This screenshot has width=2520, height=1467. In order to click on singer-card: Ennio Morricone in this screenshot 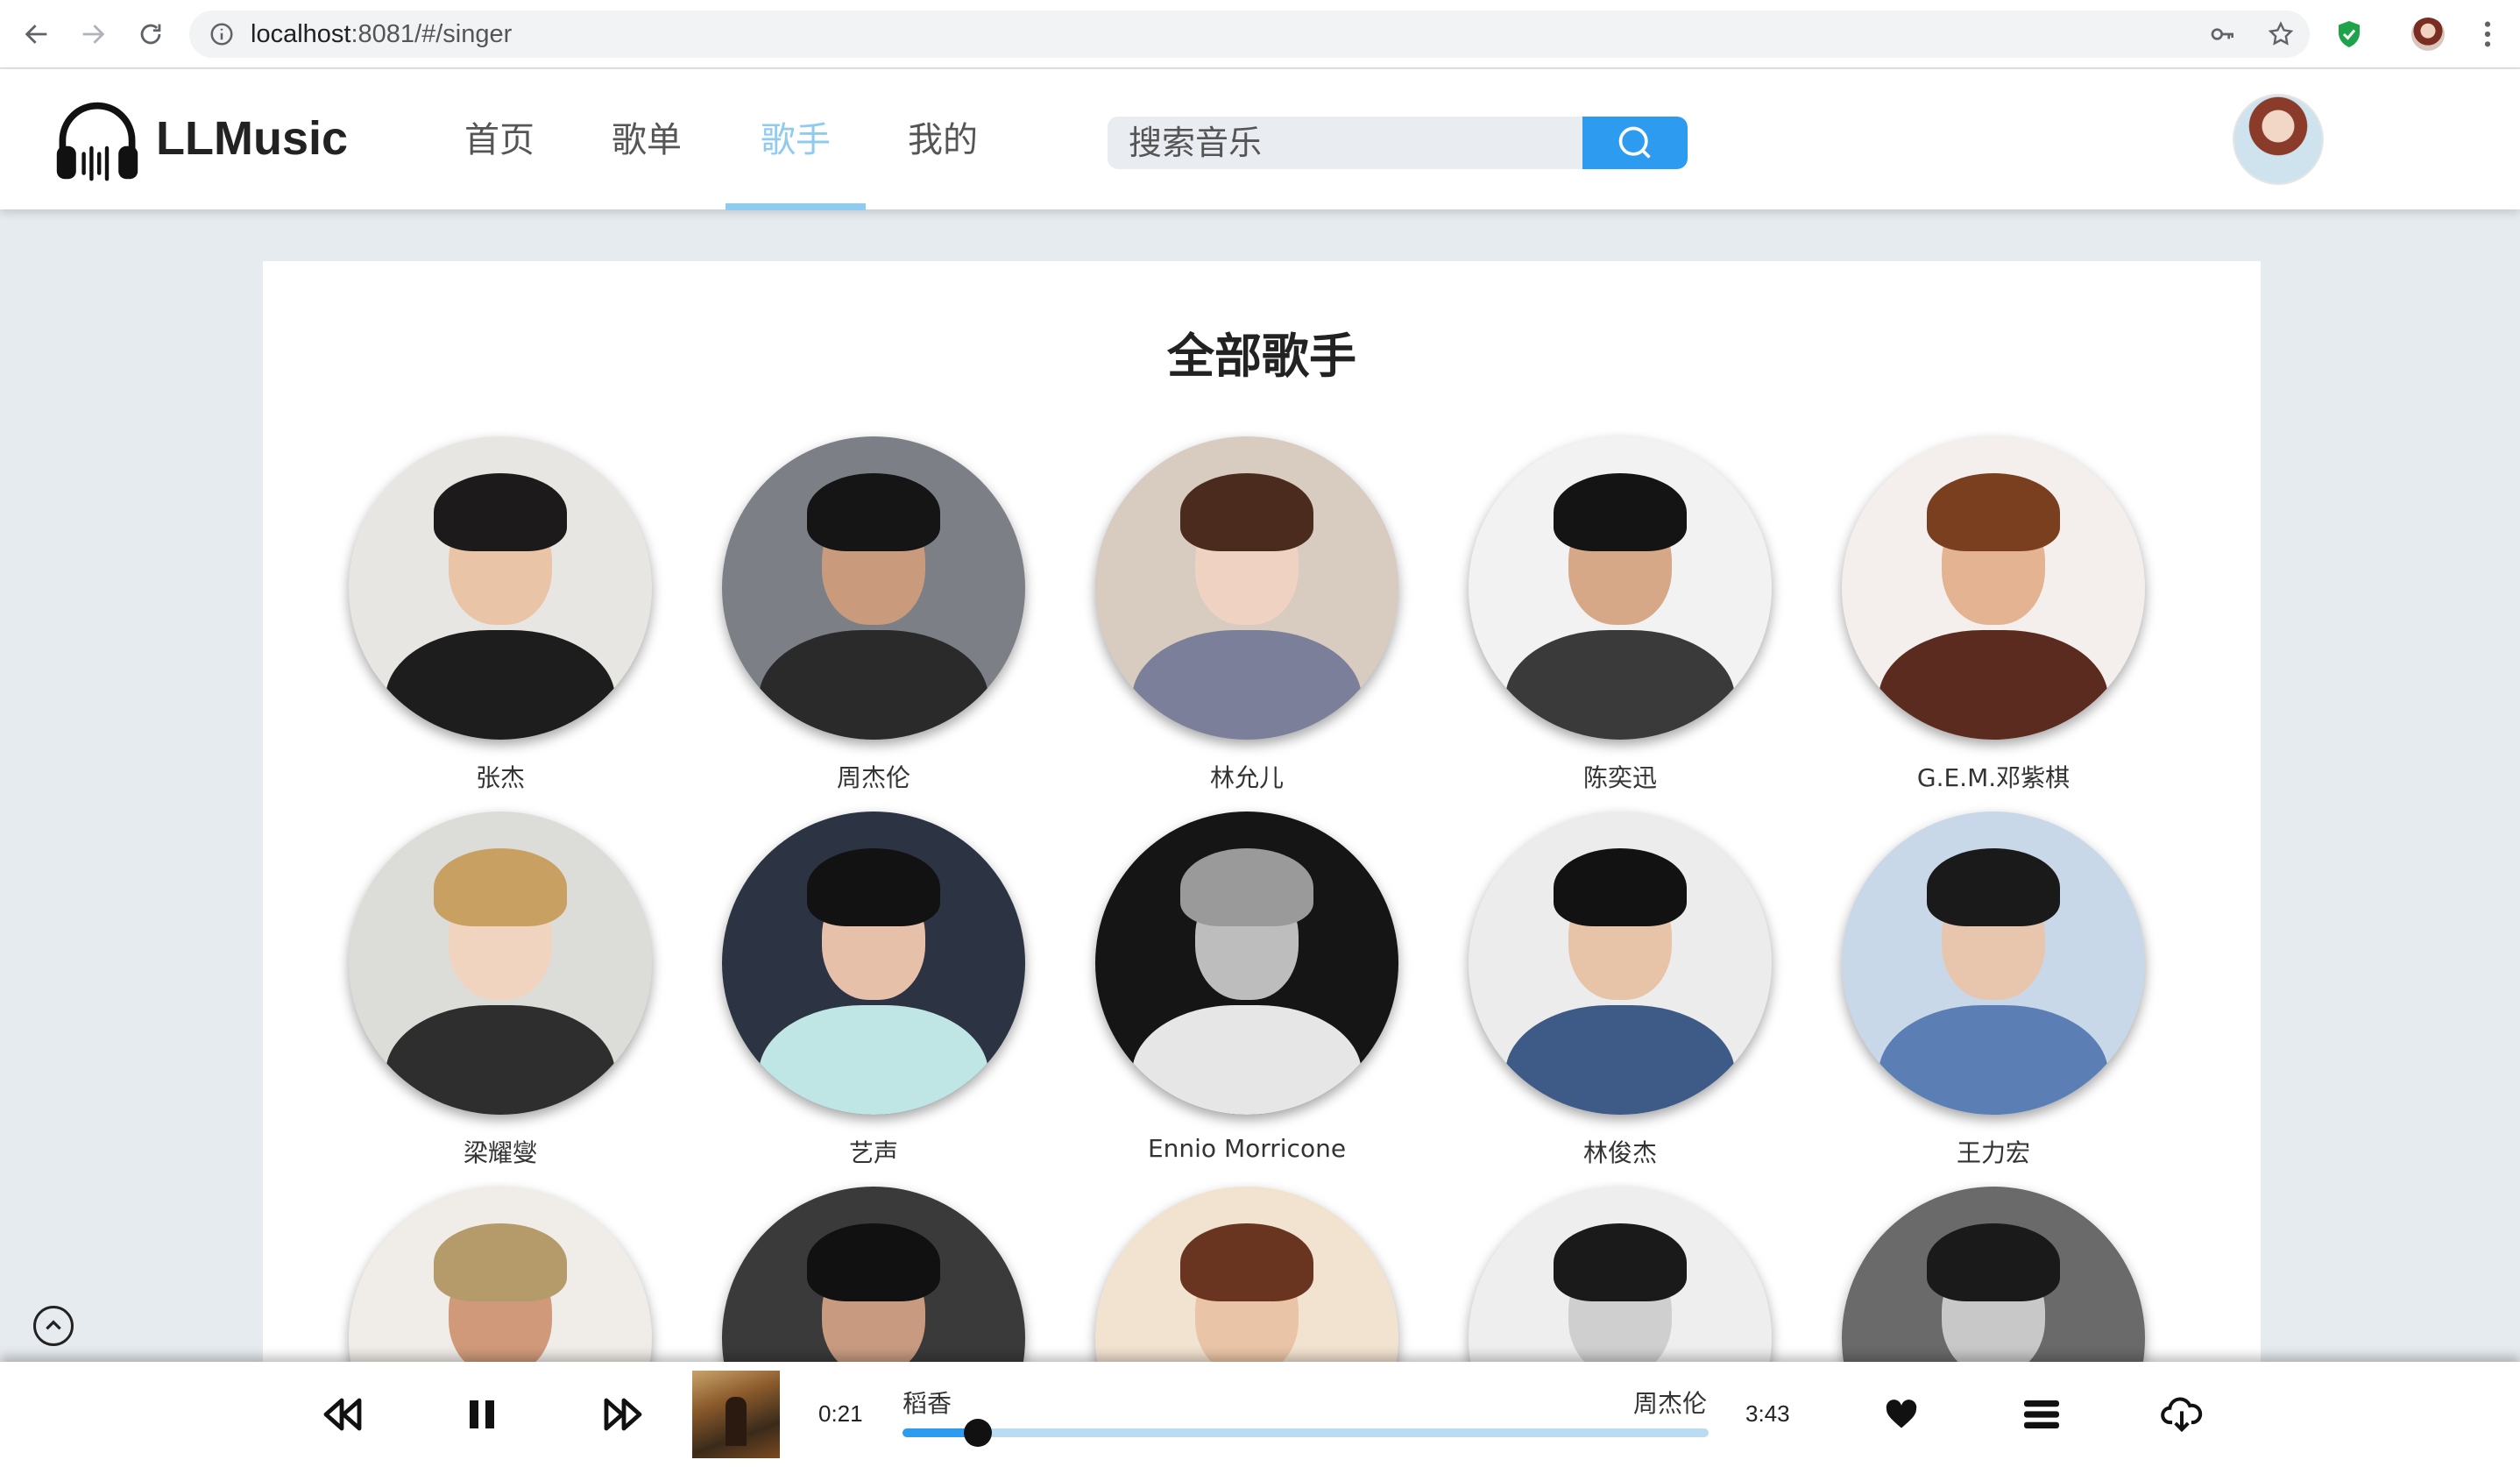, I will do `click(1246, 987)`.